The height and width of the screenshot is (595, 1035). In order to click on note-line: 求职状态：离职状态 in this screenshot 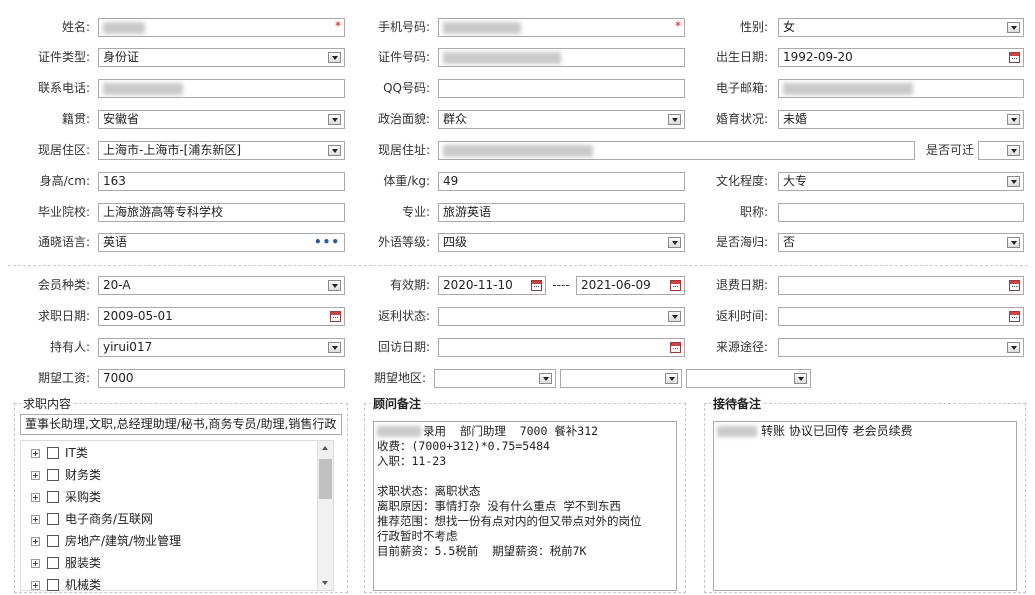, I will do `click(429, 491)`.